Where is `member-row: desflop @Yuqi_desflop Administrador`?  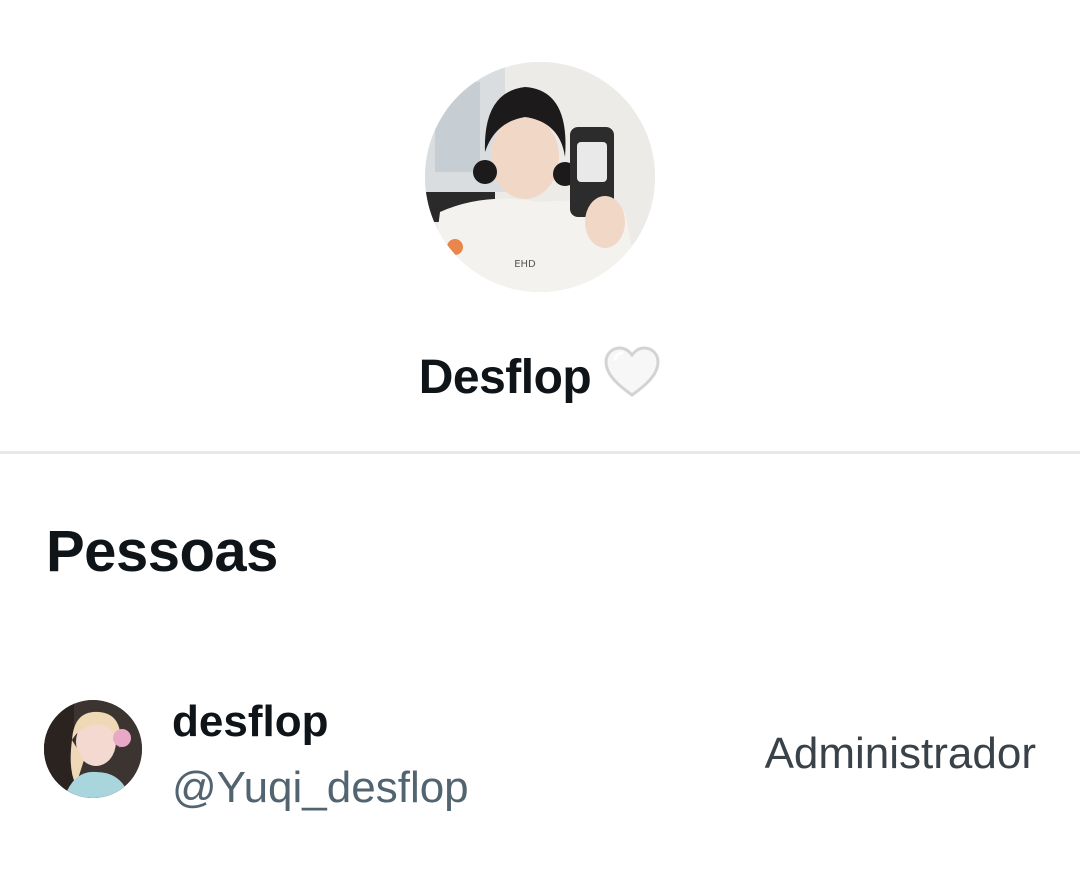 member-row: desflop @Yuqi_desflop Administrador is located at coordinates (540, 751).